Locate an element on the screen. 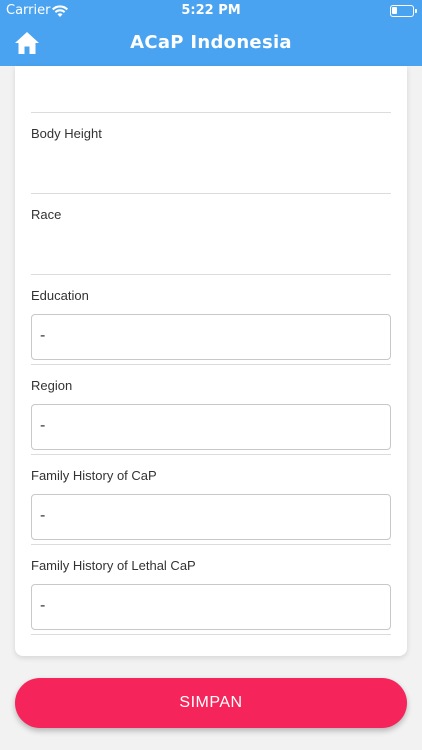 Image resolution: width=422 pixels, height=750 pixels. race-underline is located at coordinates (211, 274).